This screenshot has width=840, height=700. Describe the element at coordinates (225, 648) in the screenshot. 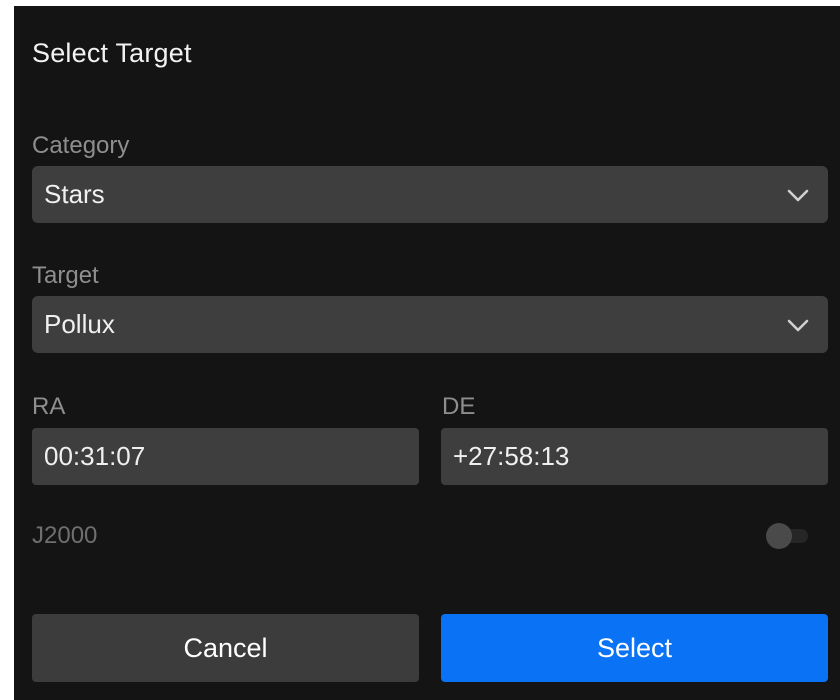

I see `cancel-button: Cancel` at that location.